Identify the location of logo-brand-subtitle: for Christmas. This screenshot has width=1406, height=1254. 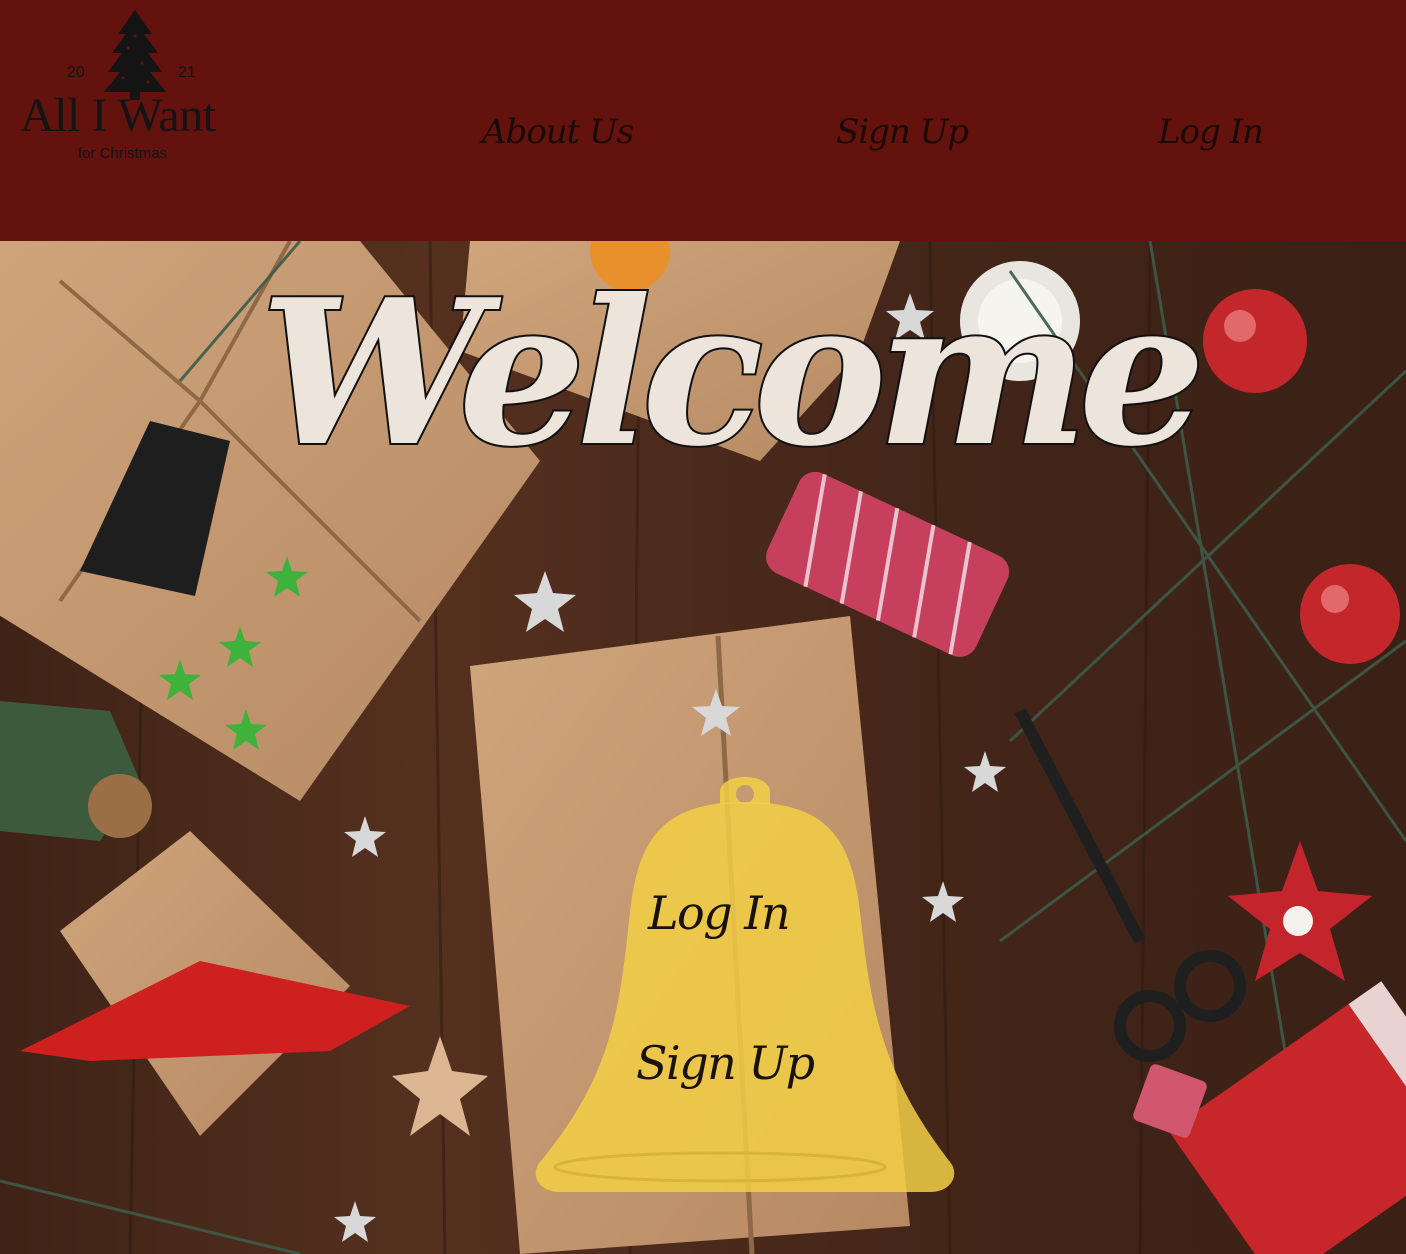
(123, 153).